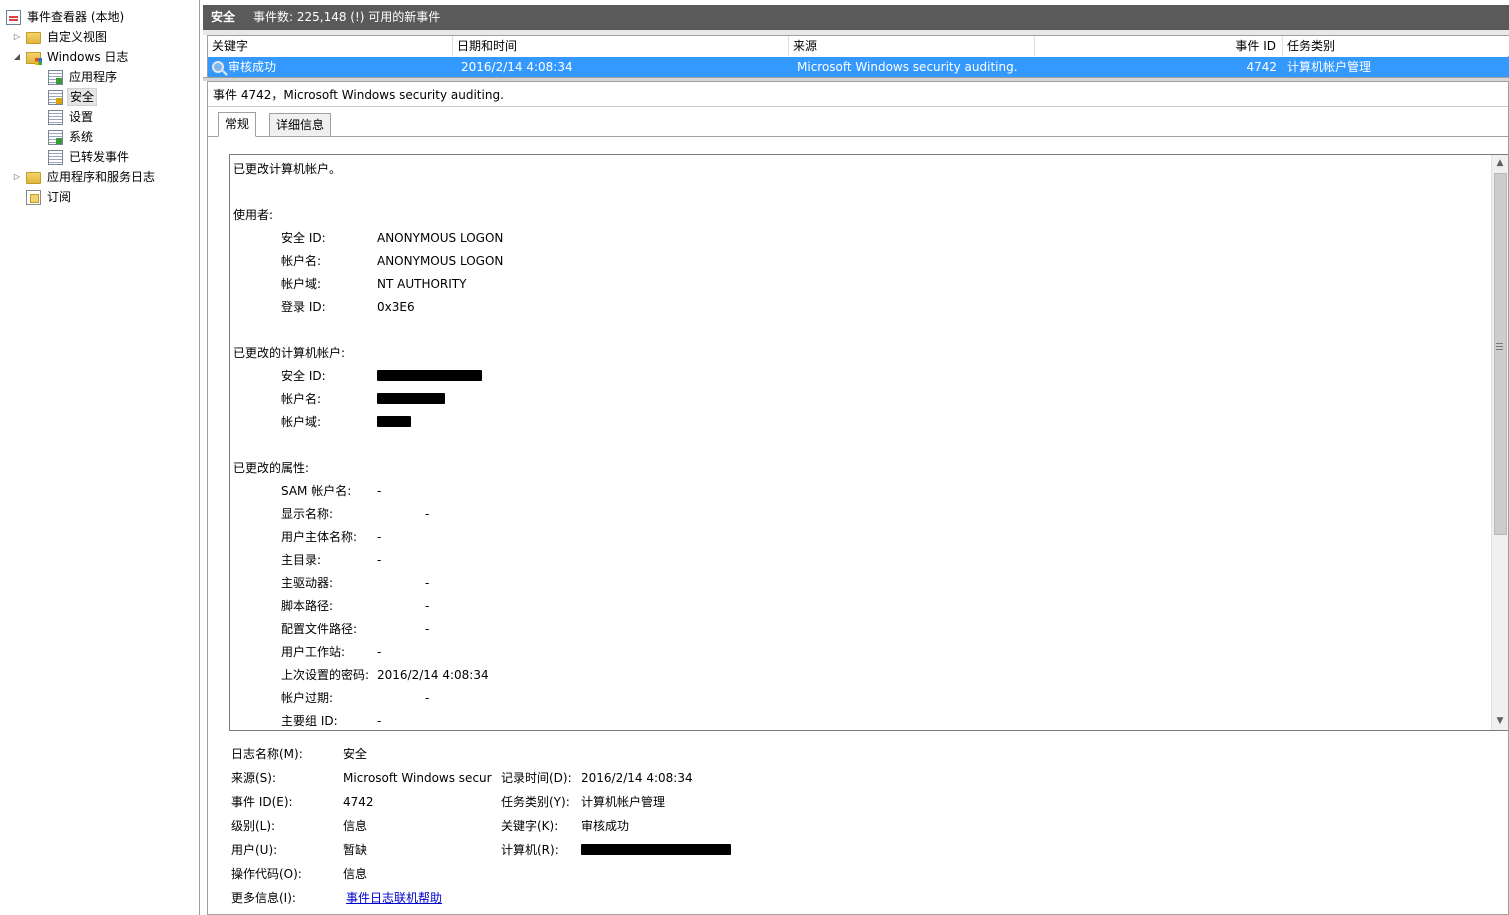  What do you see at coordinates (392, 238) in the screenshot?
I see `subject-security-id: 安全 ID: ANONYMOUS LOGON` at bounding box center [392, 238].